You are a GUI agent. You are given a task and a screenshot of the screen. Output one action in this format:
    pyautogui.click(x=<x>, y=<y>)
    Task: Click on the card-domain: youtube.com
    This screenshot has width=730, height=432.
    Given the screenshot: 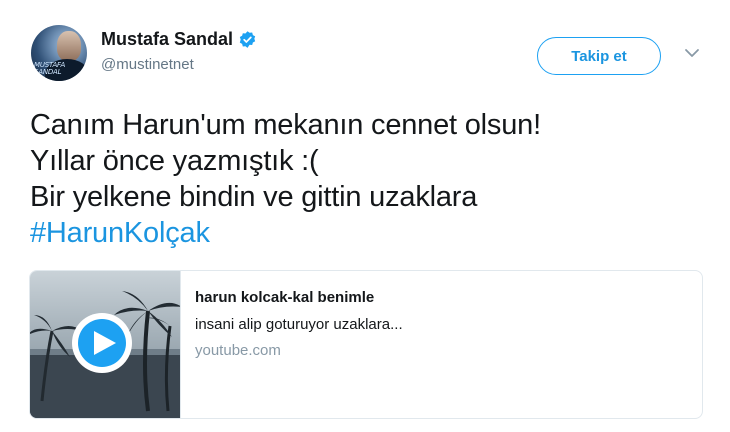 What is the action you would take?
    pyautogui.click(x=238, y=350)
    